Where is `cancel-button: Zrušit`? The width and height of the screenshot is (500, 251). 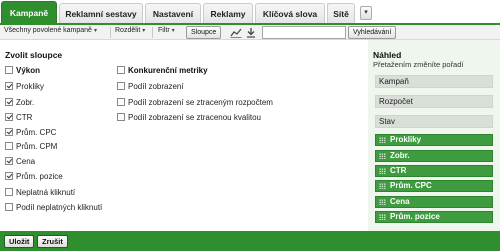 cancel-button: Zrušit is located at coordinates (52, 241).